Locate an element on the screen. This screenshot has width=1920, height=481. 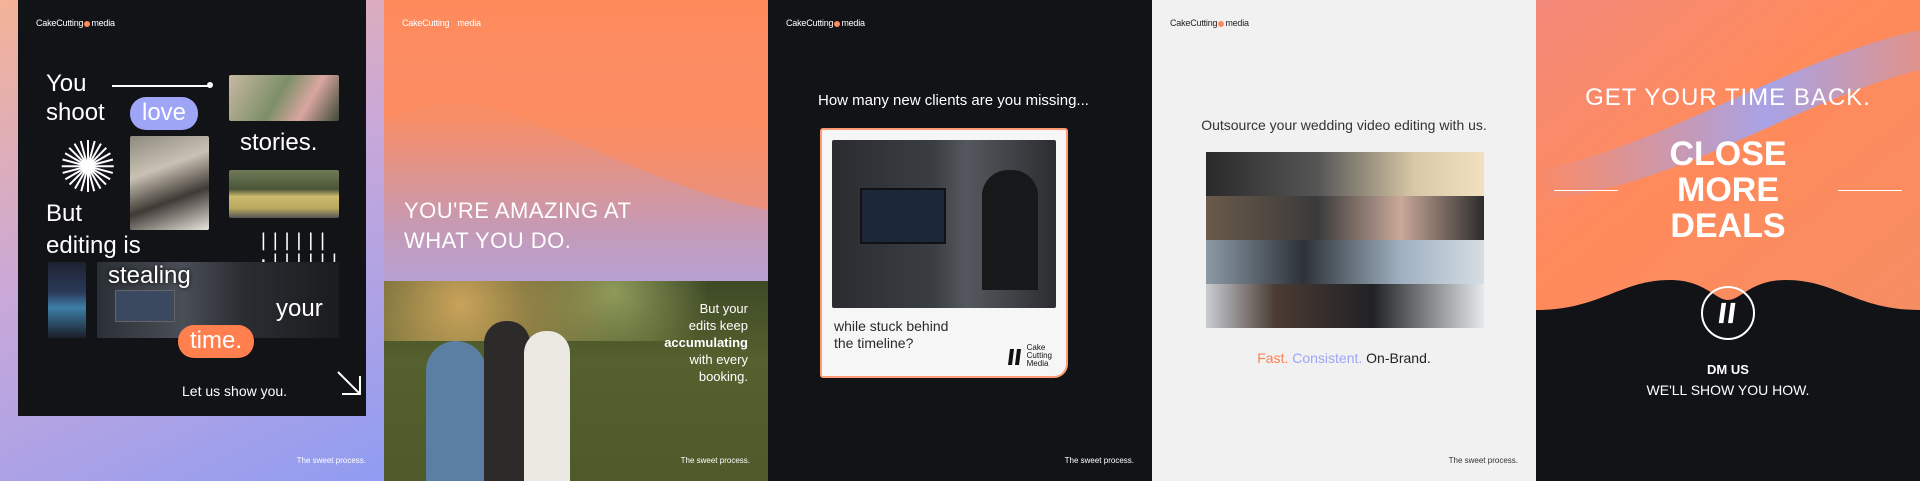
vintage-car-photo is located at coordinates (284, 194).